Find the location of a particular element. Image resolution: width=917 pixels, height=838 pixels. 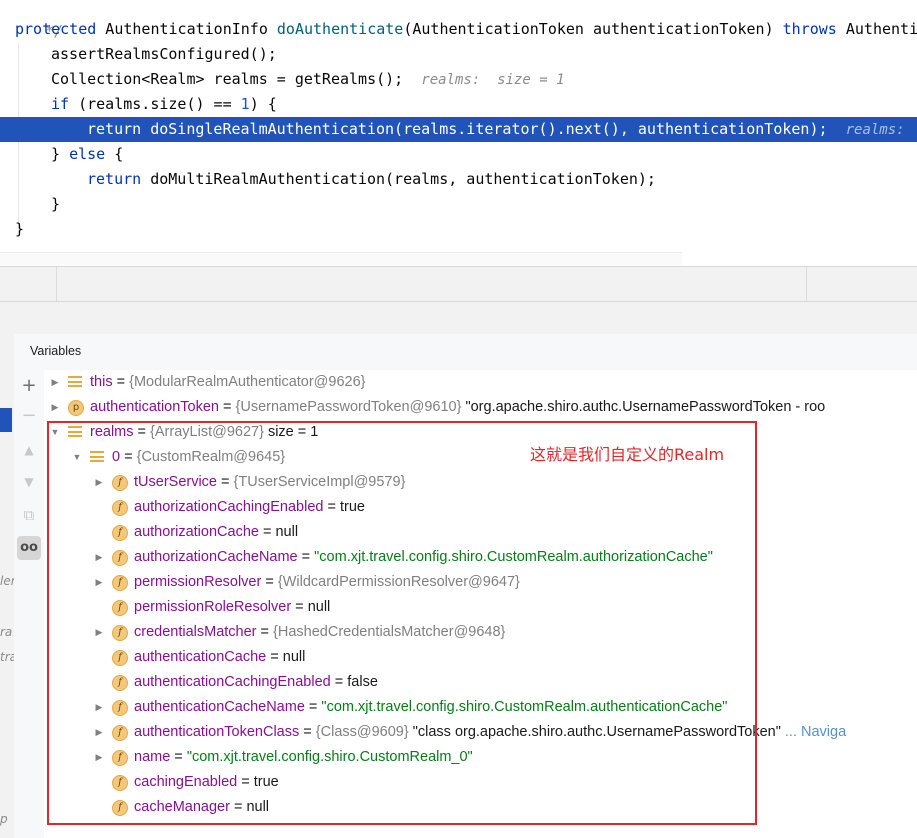

move-down-button: ▼ is located at coordinates (29, 482).